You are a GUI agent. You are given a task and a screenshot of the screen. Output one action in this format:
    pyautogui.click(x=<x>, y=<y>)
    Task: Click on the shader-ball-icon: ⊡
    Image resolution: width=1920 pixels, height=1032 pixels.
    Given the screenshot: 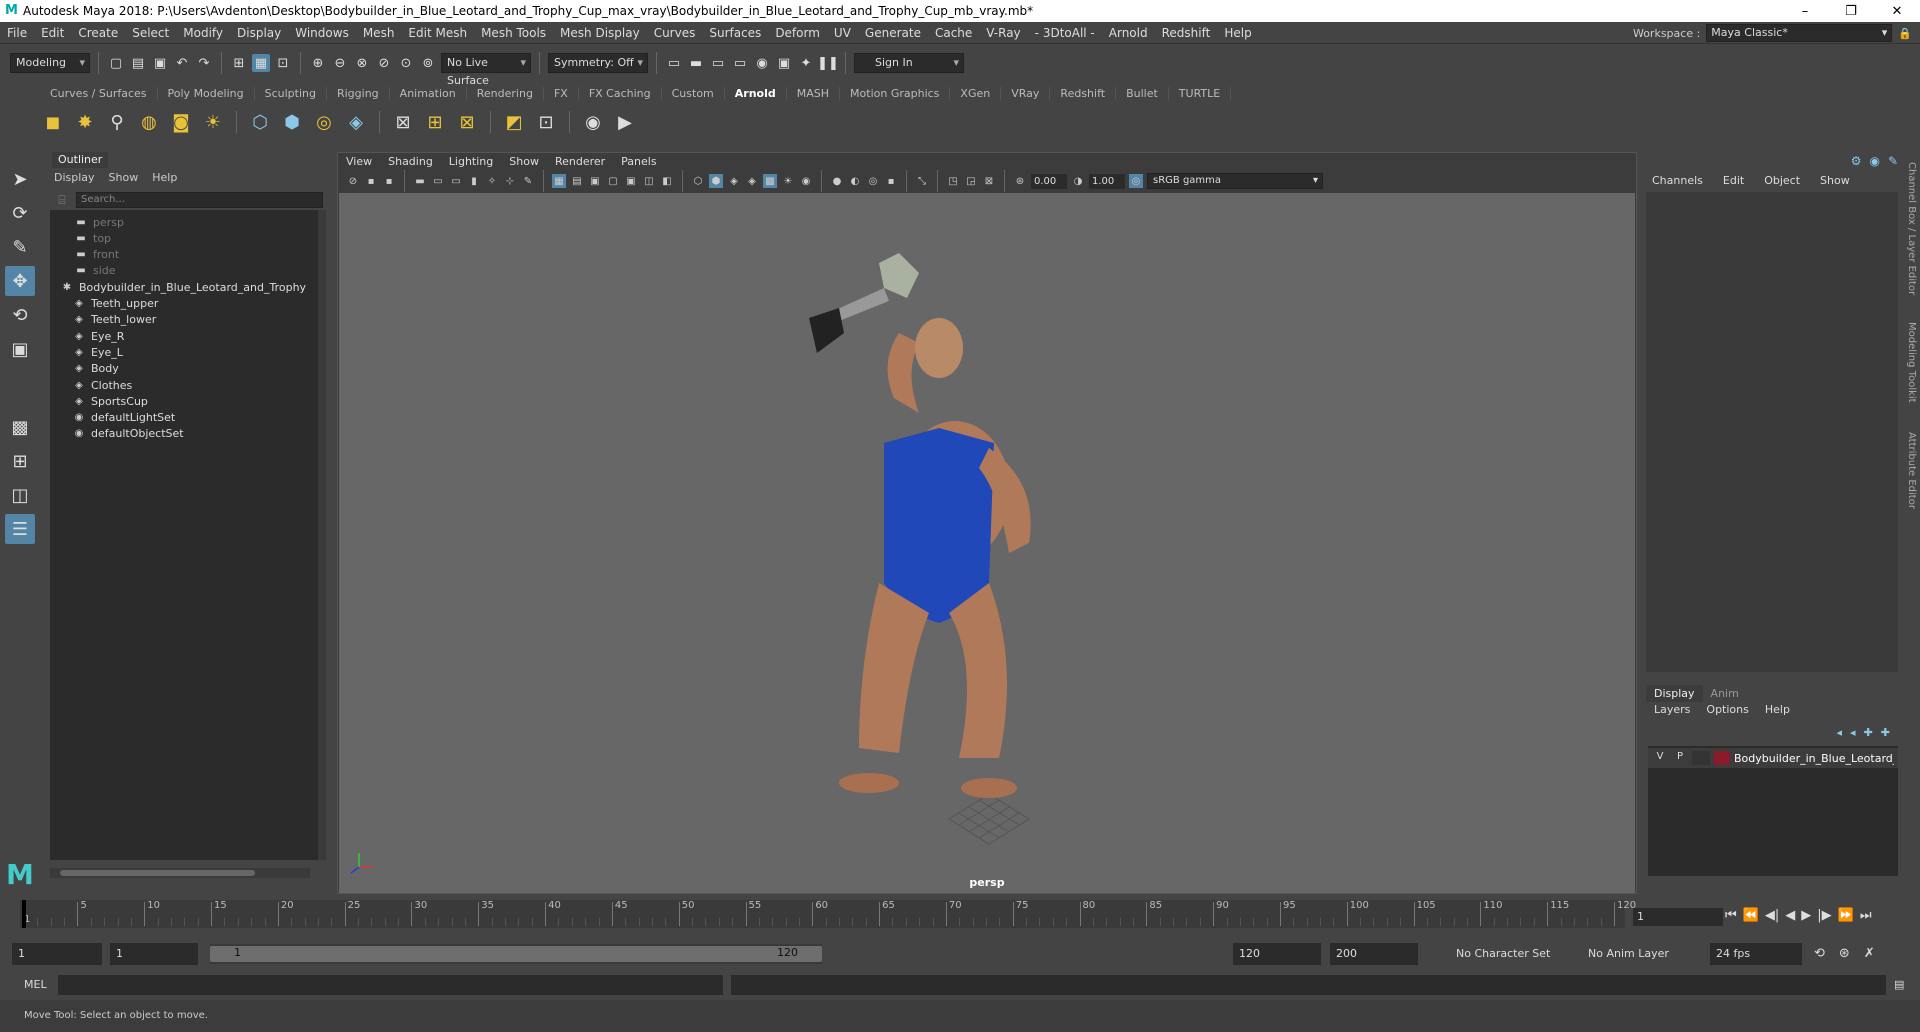 What is the action you would take?
    pyautogui.click(x=546, y=122)
    